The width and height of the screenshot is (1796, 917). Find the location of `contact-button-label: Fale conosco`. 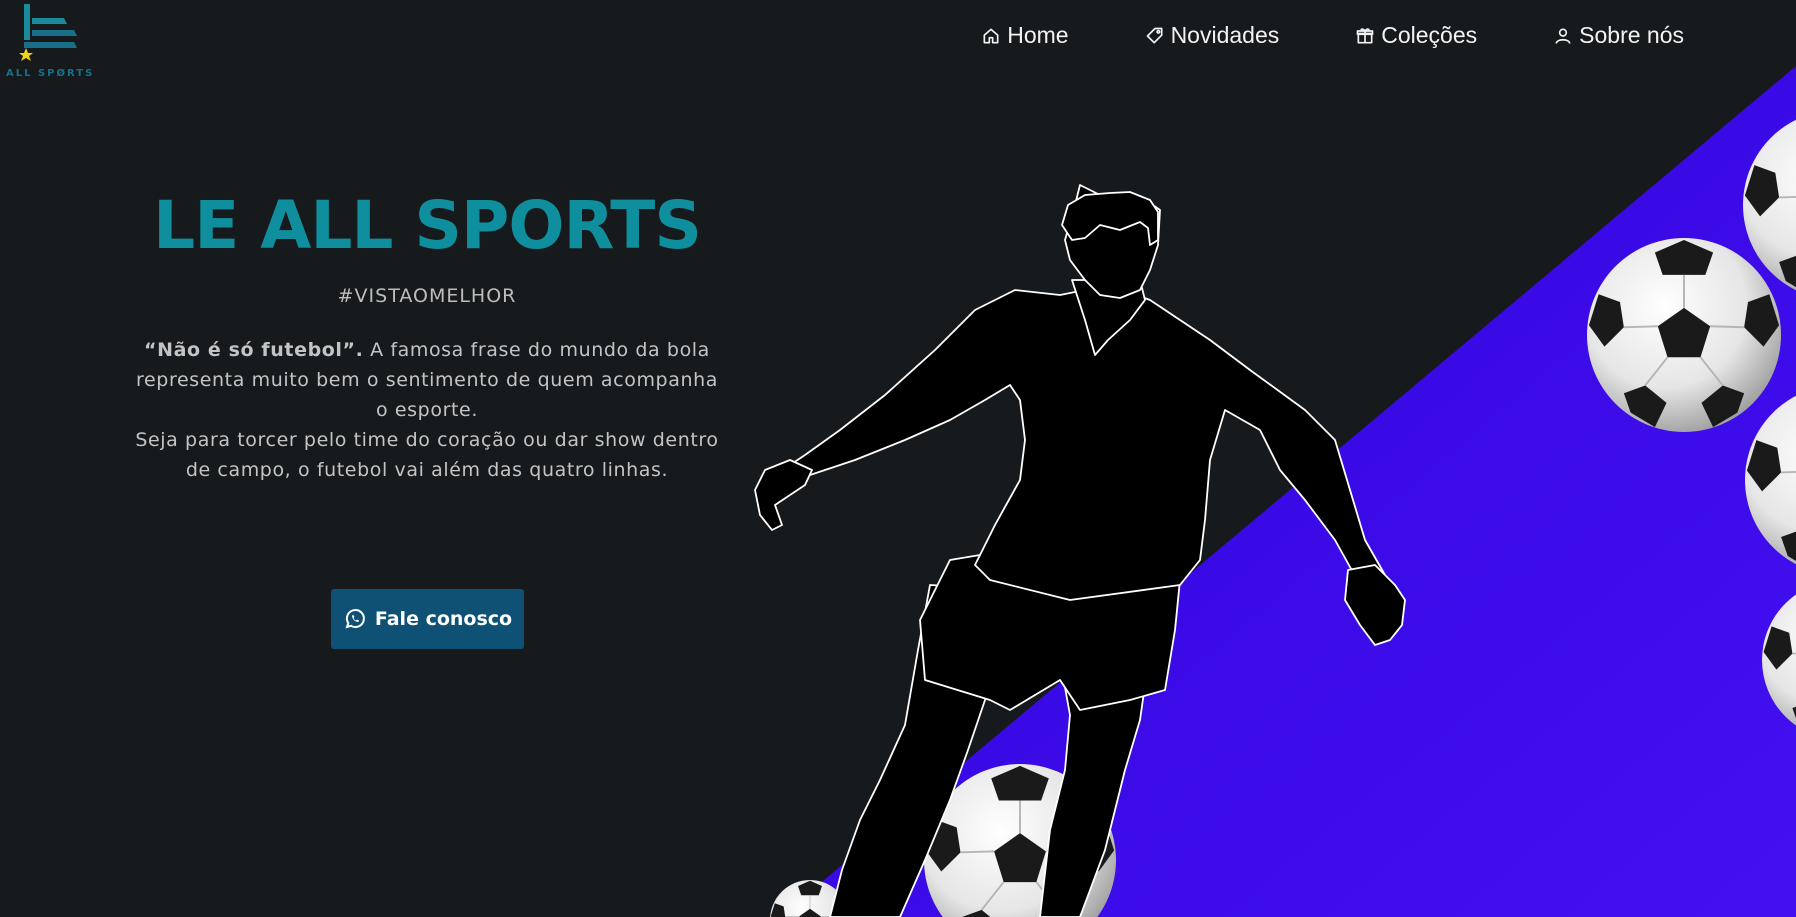

contact-button-label: Fale conosco is located at coordinates (443, 619).